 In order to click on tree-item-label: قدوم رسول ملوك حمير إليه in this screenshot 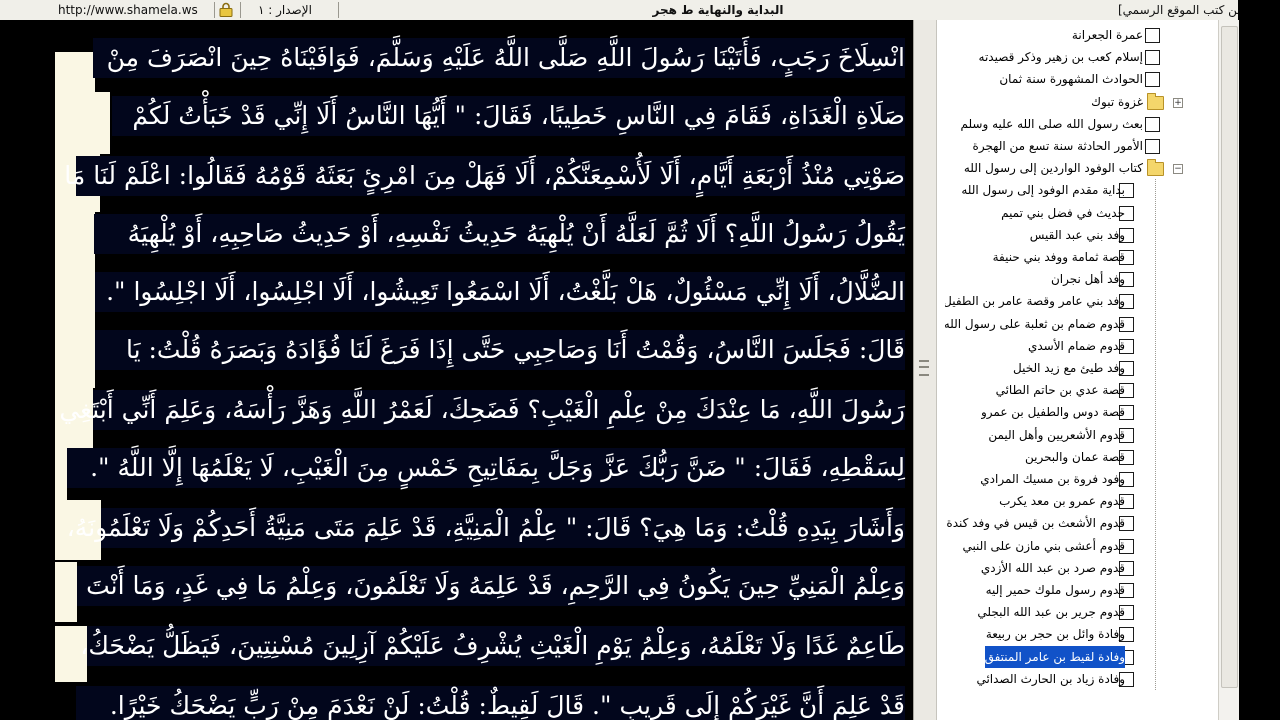, I will do `click(1055, 590)`.